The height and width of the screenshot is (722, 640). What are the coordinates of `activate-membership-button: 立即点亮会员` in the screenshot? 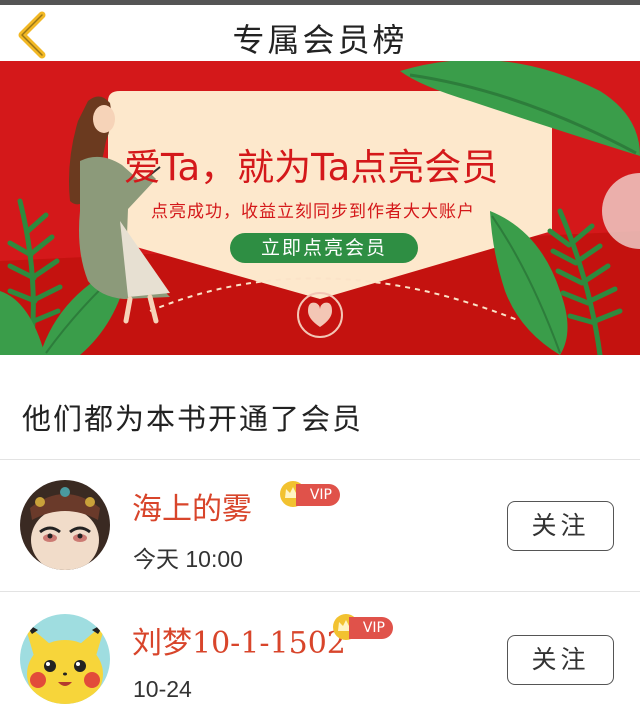 It's located at (324, 248).